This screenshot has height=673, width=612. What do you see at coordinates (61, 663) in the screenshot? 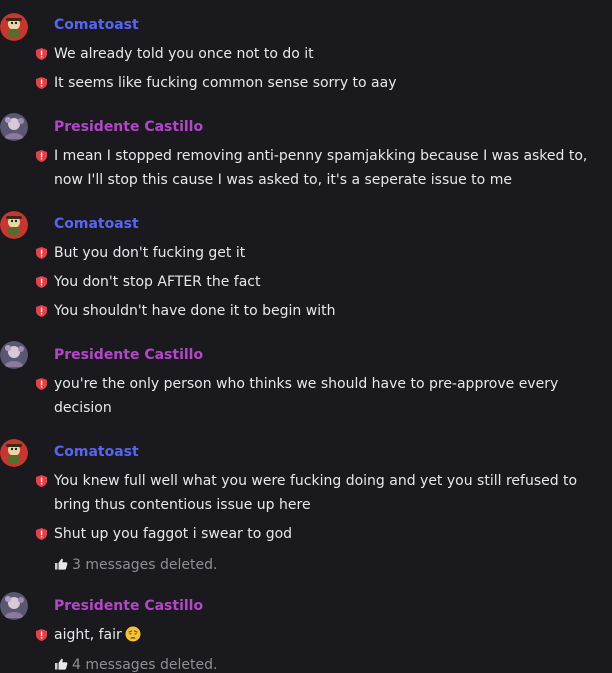
I see `thumbs-up-icon` at bounding box center [61, 663].